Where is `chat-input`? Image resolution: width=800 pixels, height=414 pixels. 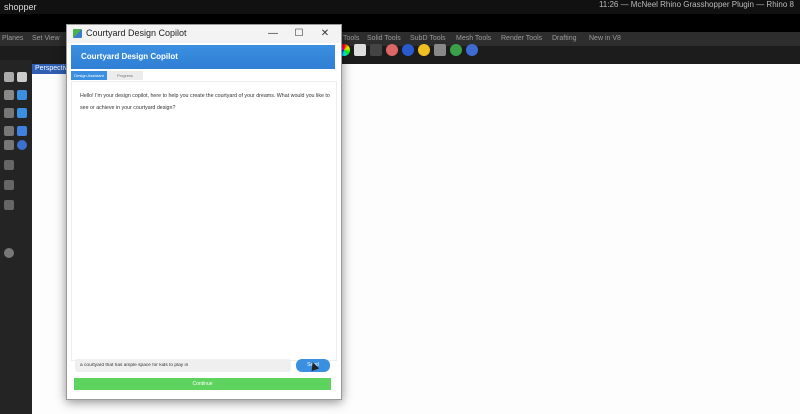 chat-input is located at coordinates (183, 365).